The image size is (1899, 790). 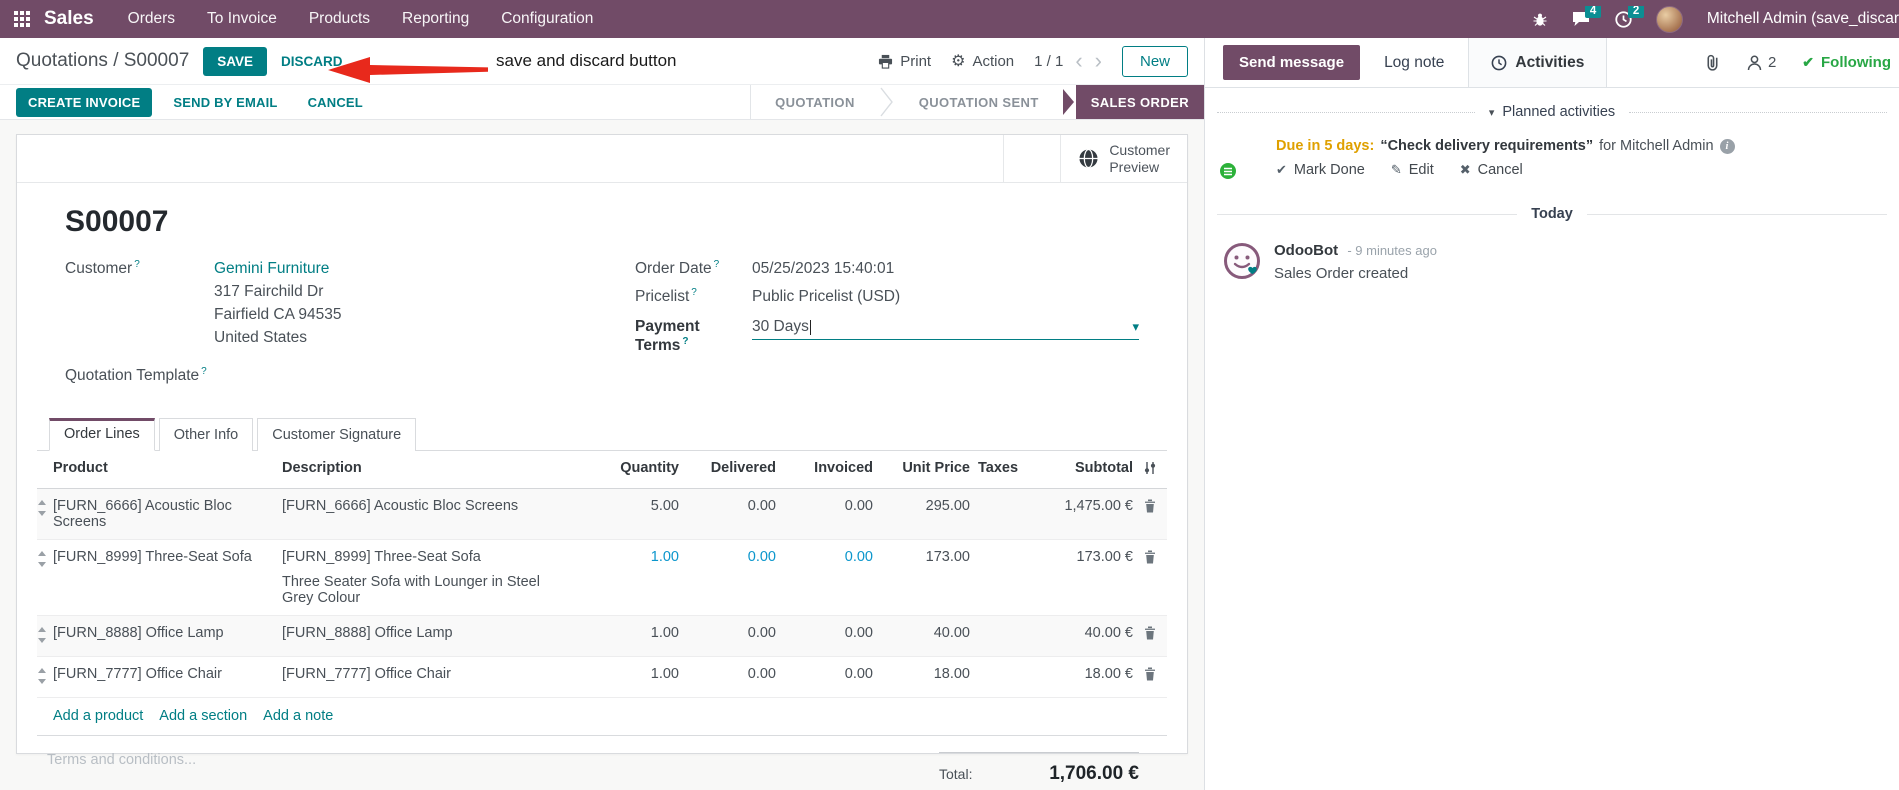 I want to click on tab-customer-signature: Customer Signature, so click(x=337, y=435).